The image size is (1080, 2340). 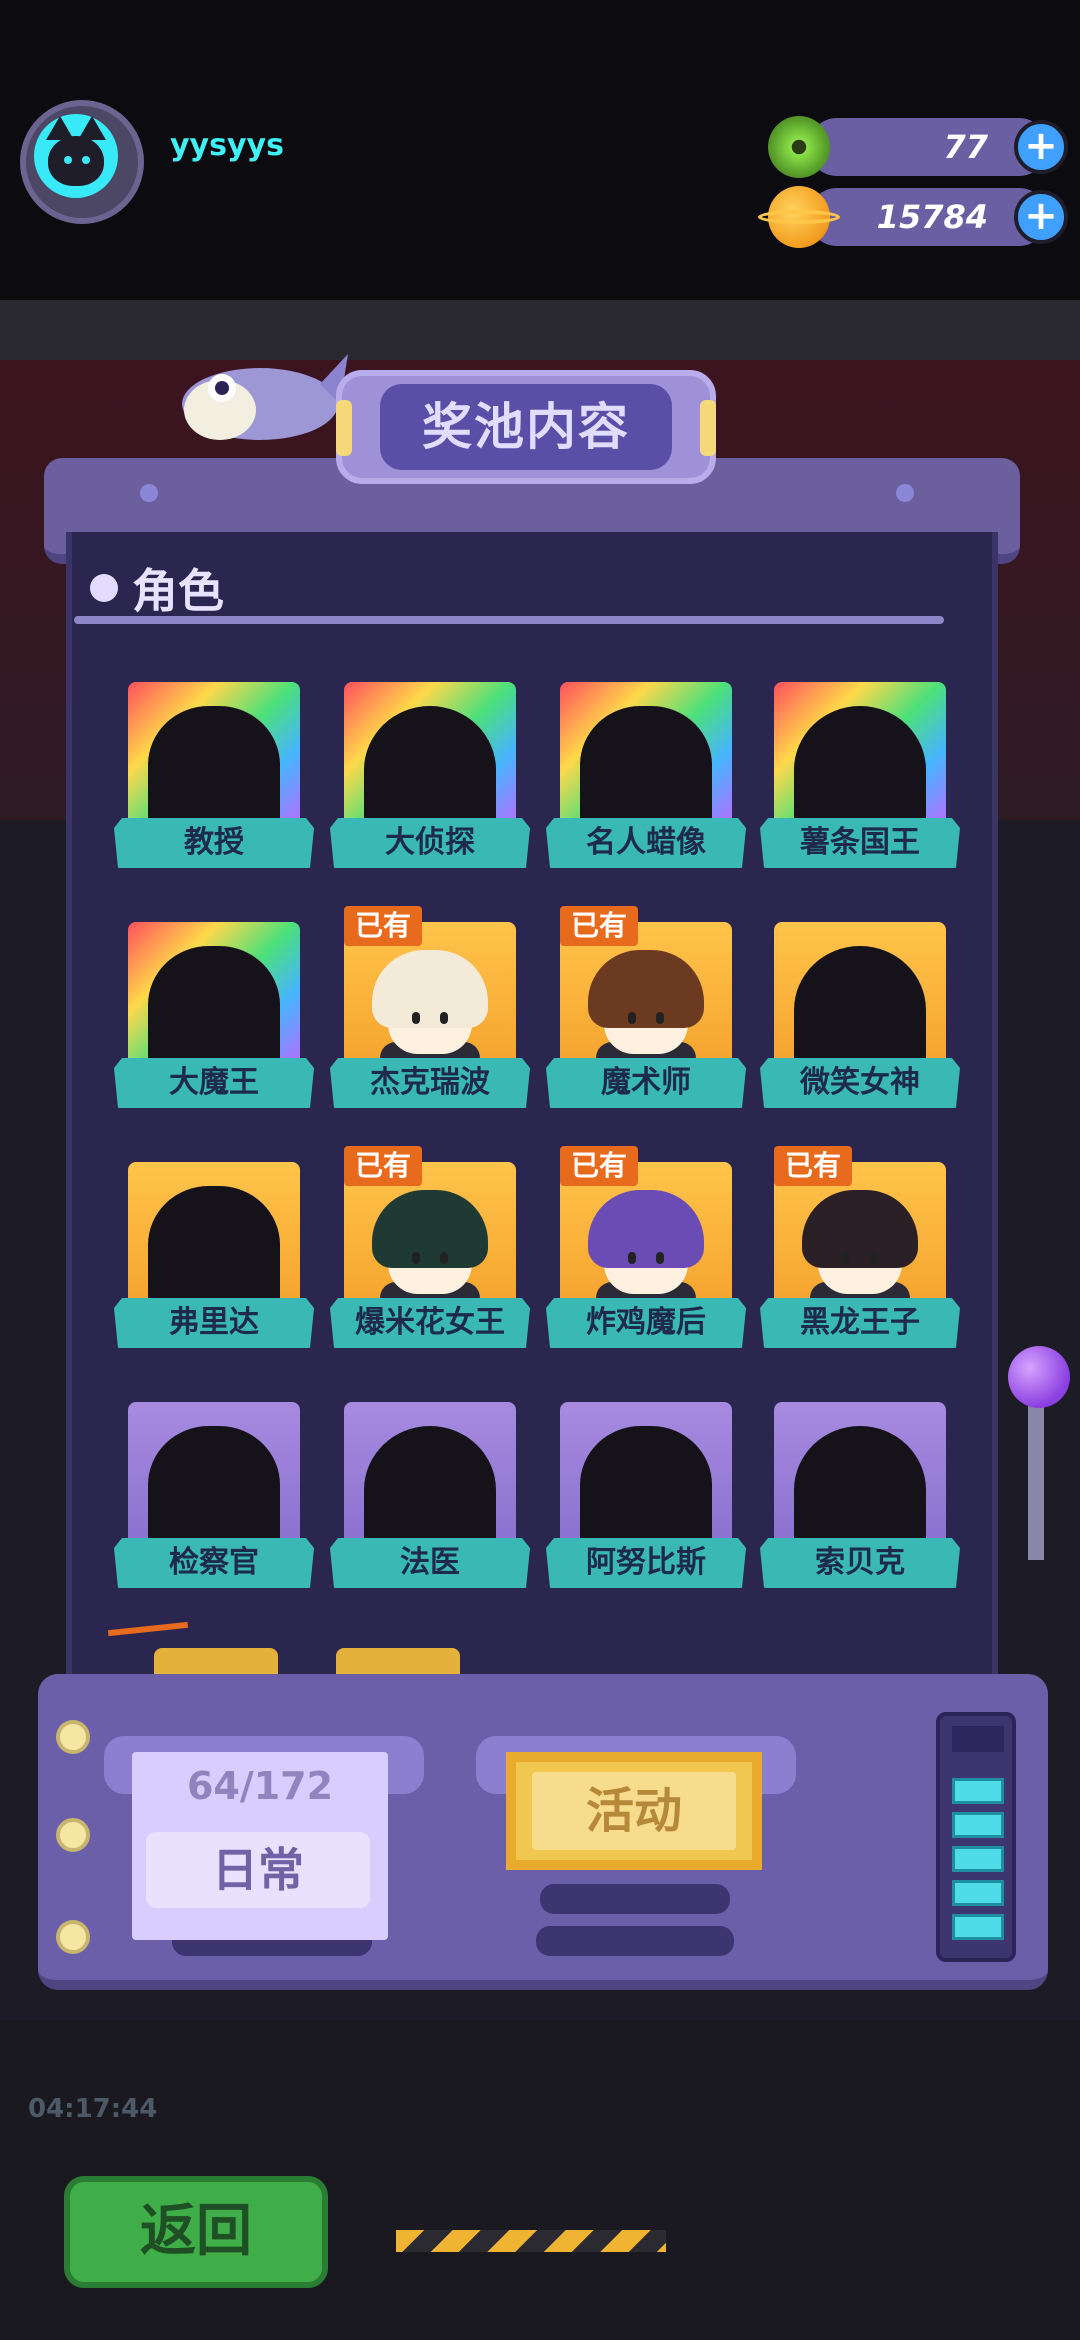 I want to click on character-name: 爆米花女王, so click(x=430, y=1323).